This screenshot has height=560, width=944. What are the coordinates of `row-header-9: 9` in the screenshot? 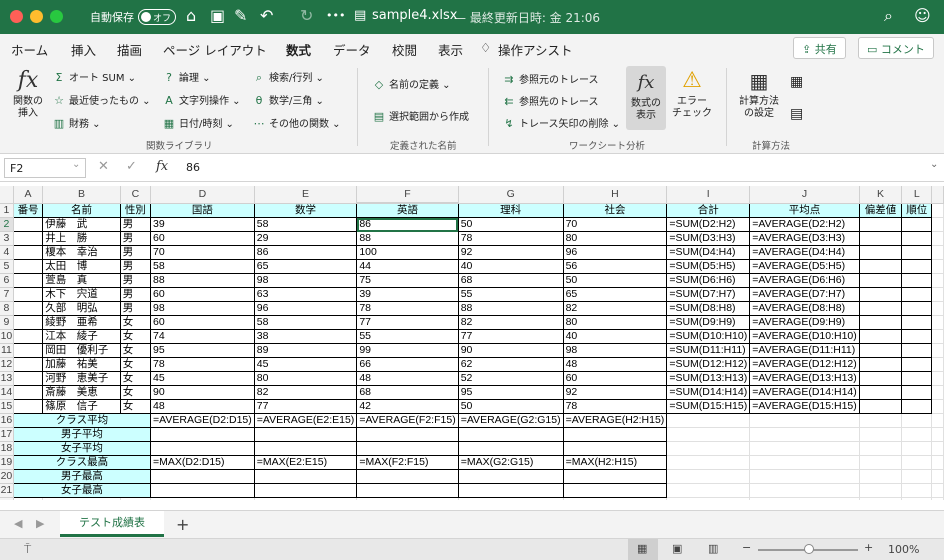 It's located at (7, 322).